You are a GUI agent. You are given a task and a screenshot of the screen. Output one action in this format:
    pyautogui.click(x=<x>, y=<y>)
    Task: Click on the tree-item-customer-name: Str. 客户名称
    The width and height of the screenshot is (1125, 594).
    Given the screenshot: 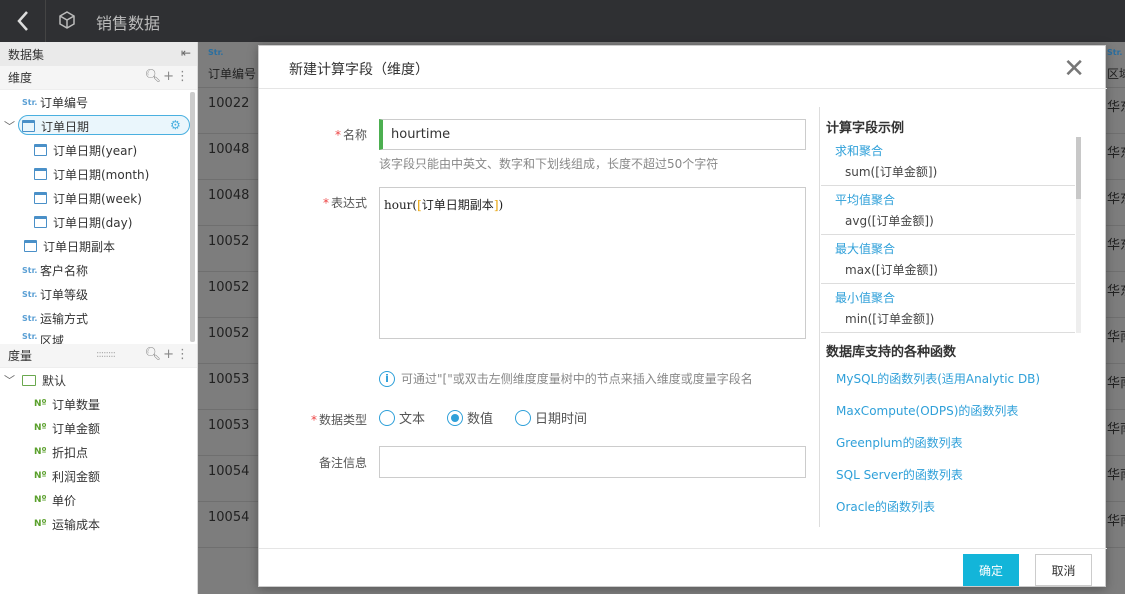 What is the action you would take?
    pyautogui.click(x=98, y=270)
    